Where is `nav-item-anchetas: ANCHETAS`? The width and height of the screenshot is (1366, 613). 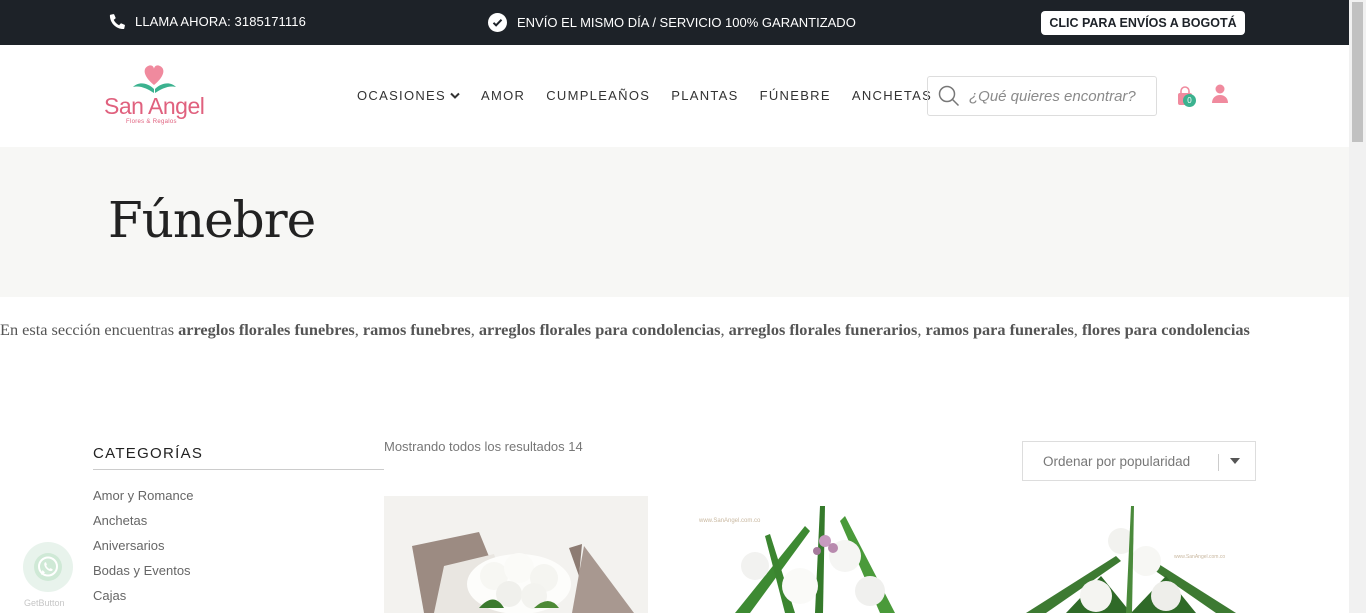 nav-item-anchetas: ANCHETAS is located at coordinates (892, 95).